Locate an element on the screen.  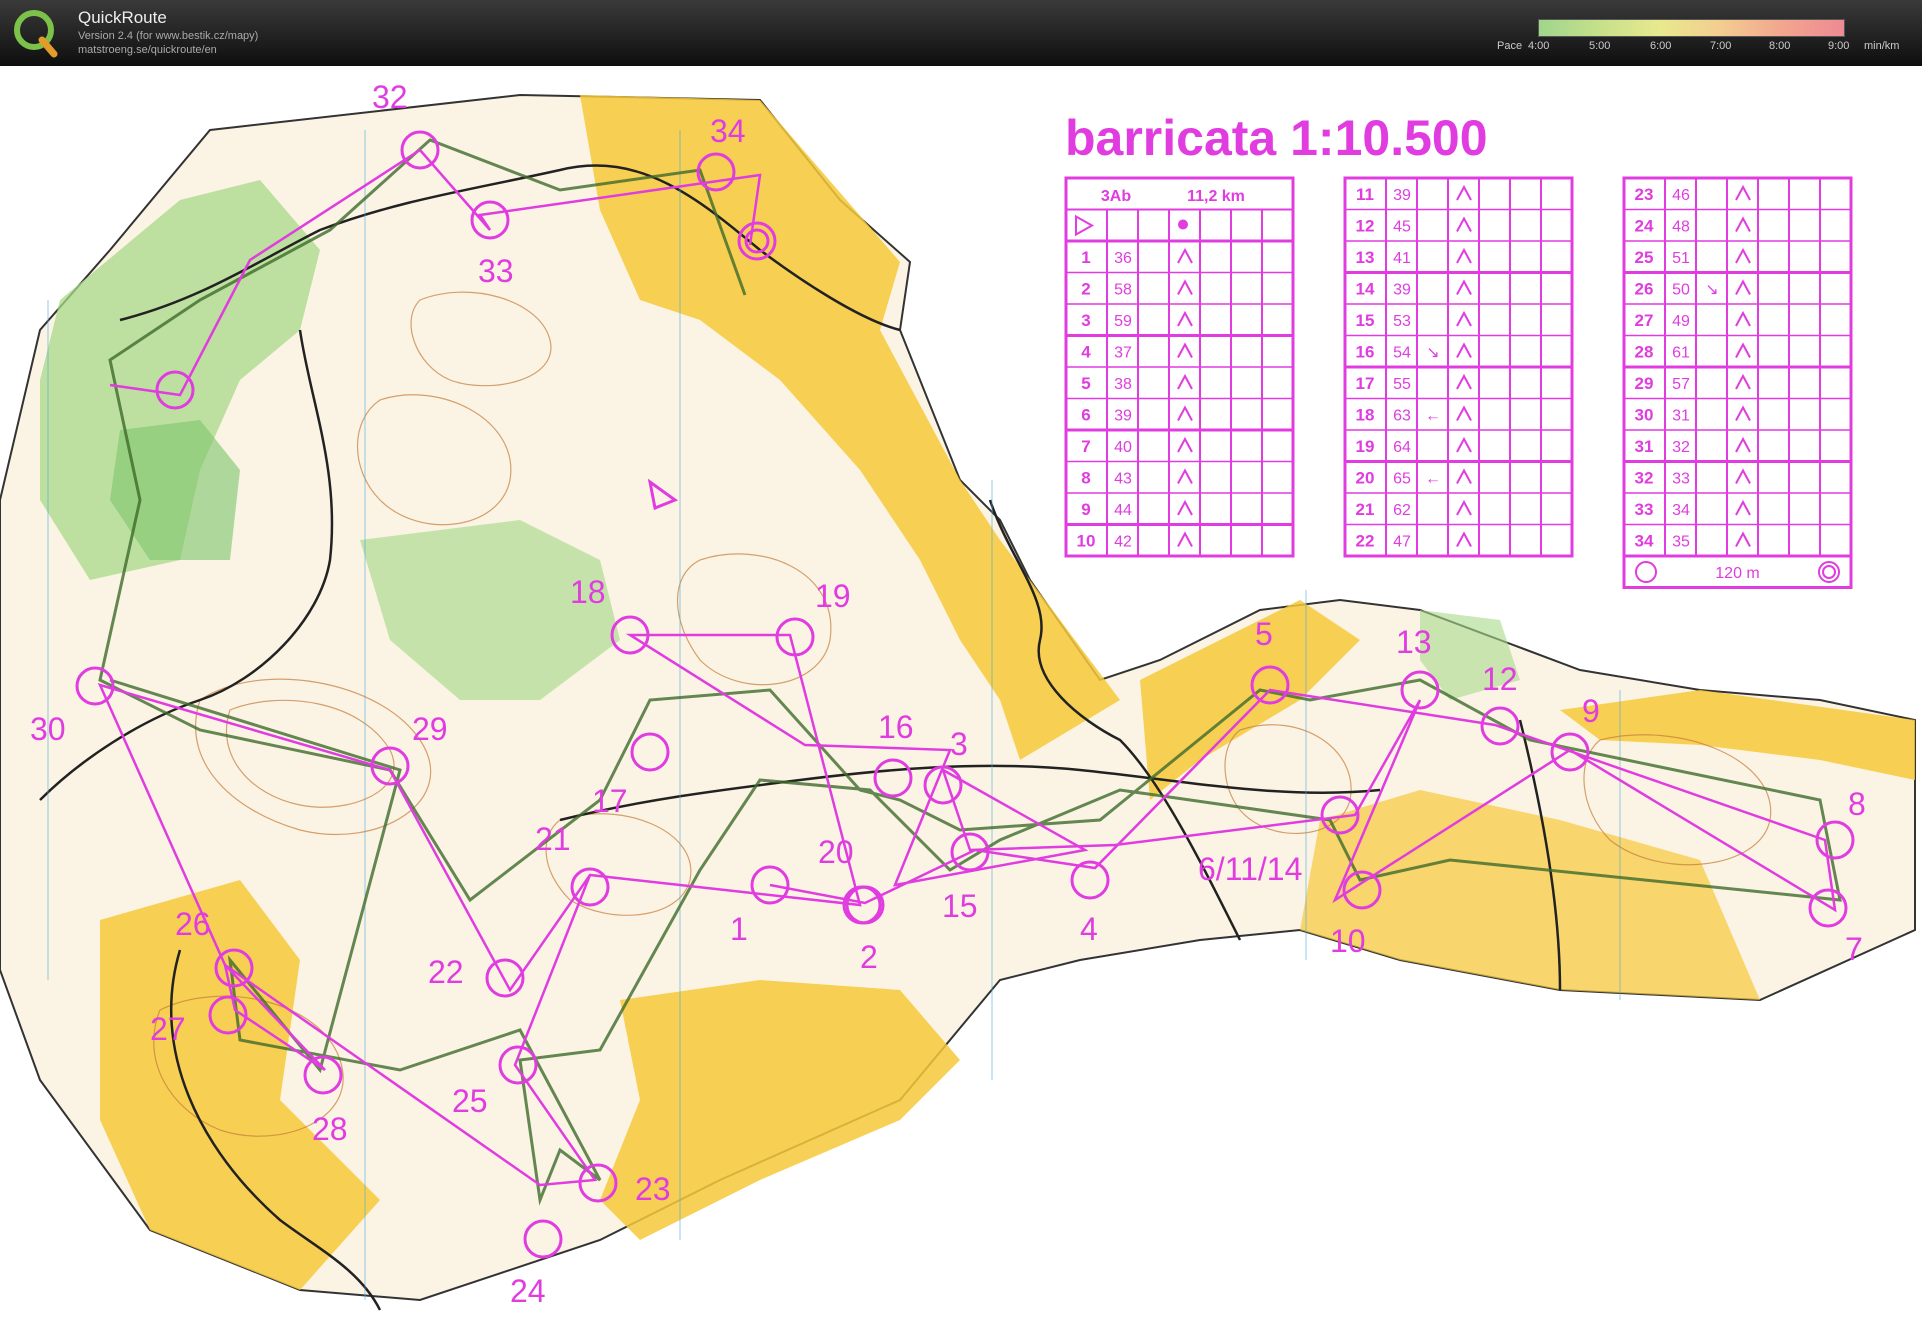
control-code: 55 is located at coordinates (1402, 384).